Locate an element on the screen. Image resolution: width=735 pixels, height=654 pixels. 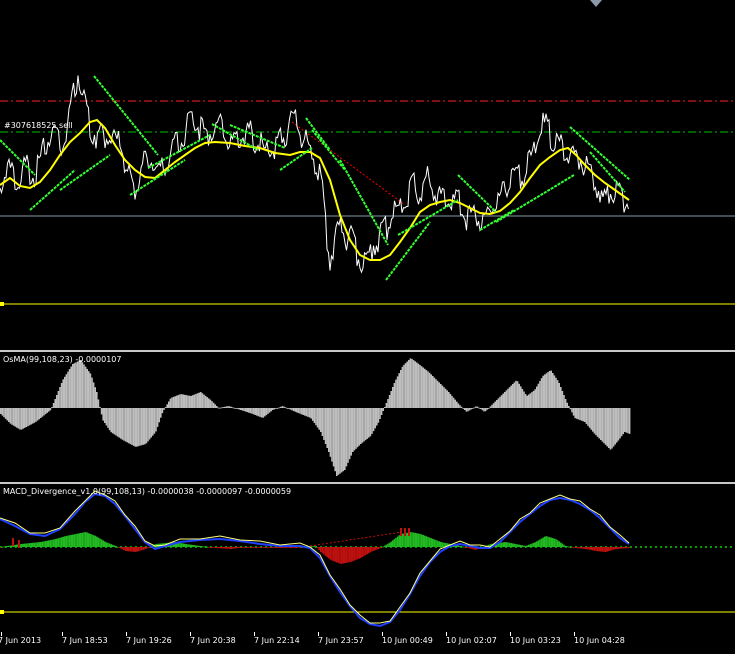
scroll-marker-icon is located at coordinates (596, 4).